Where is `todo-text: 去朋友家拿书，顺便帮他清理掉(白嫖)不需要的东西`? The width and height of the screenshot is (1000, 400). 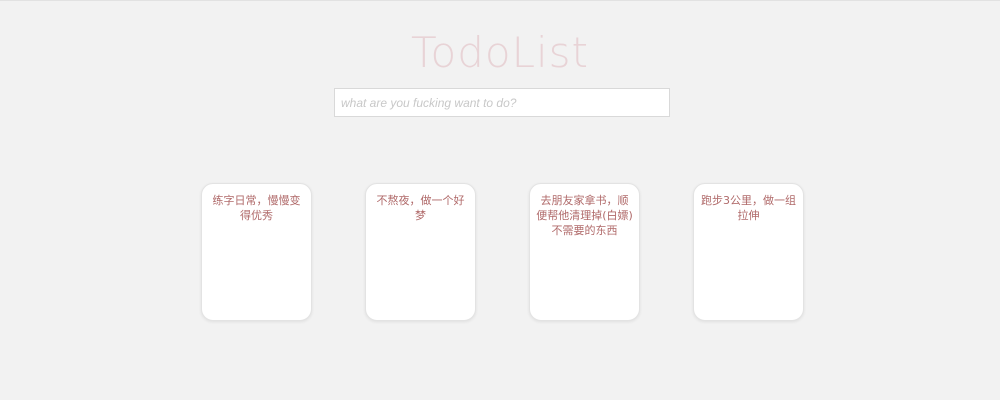 todo-text: 去朋友家拿书，顺便帮他清理掉(白嫖)不需要的东西 is located at coordinates (584, 215).